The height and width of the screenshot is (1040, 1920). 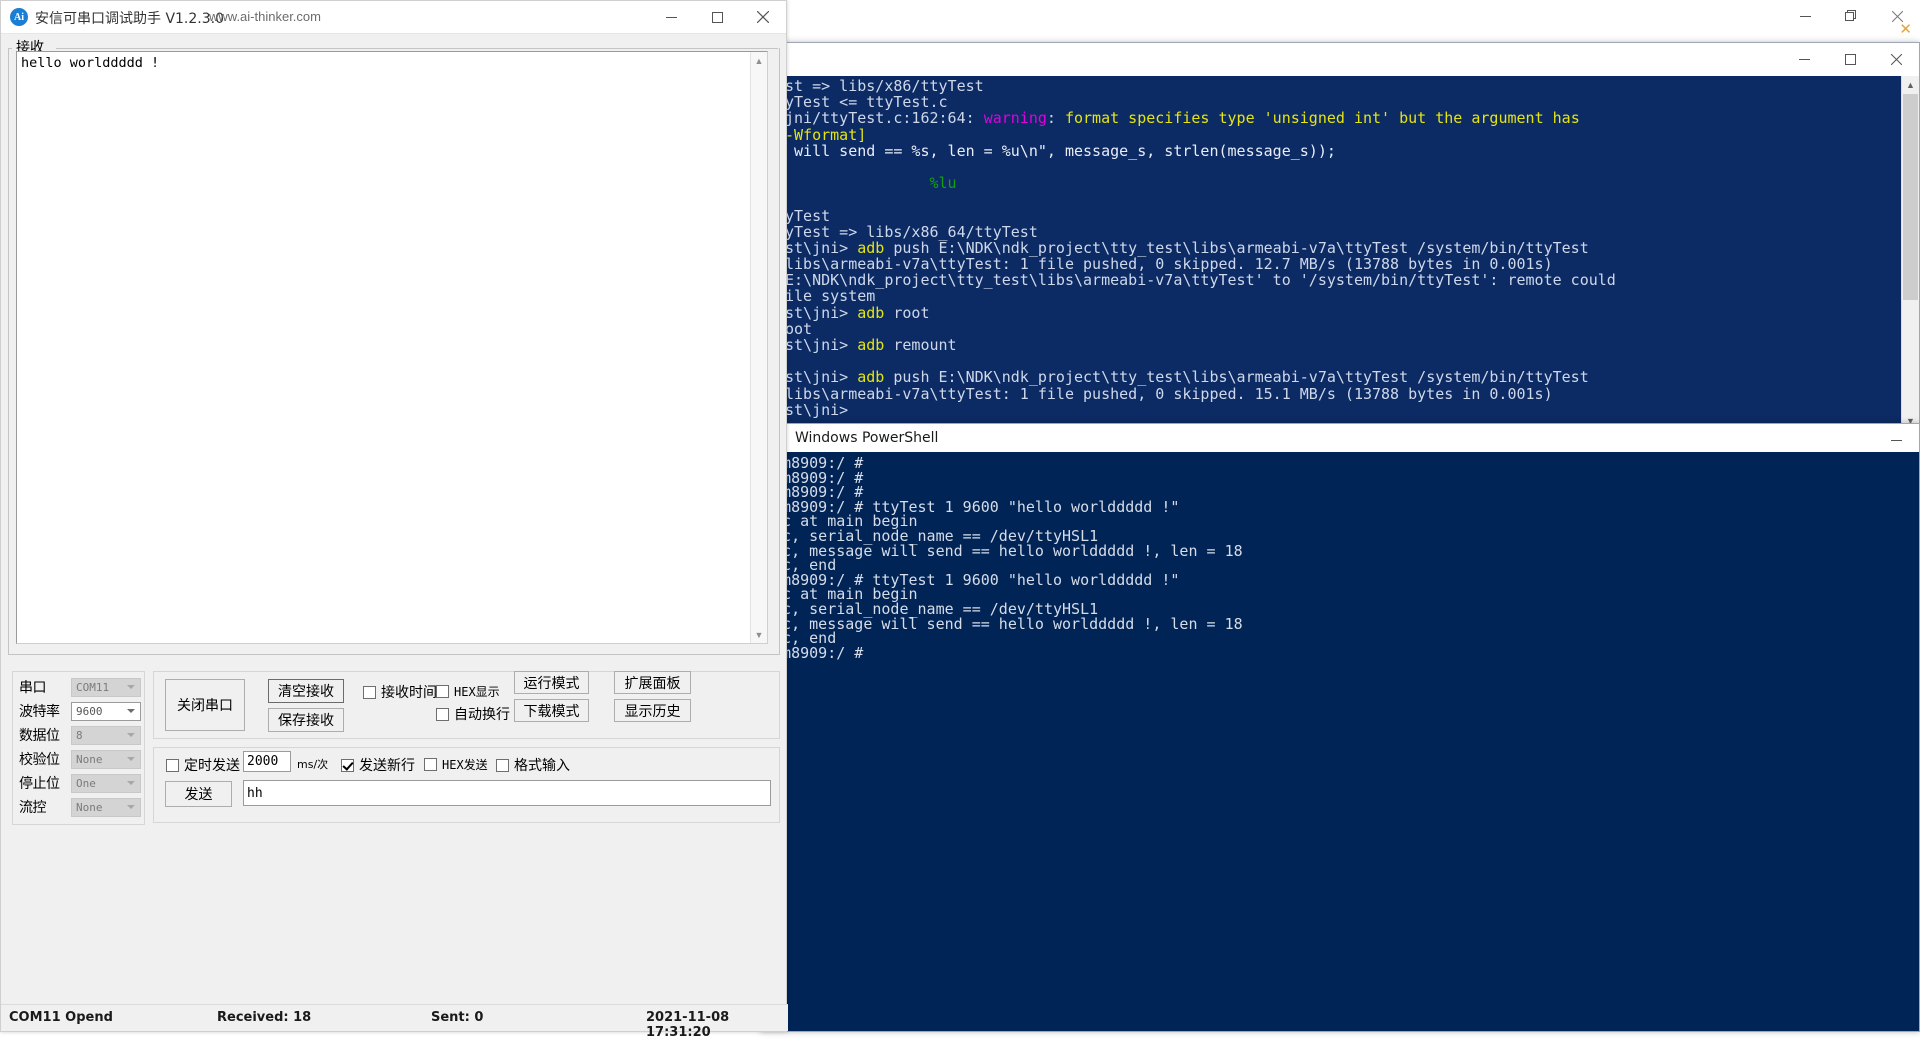 I want to click on group-border-right, so click(x=417, y=48).